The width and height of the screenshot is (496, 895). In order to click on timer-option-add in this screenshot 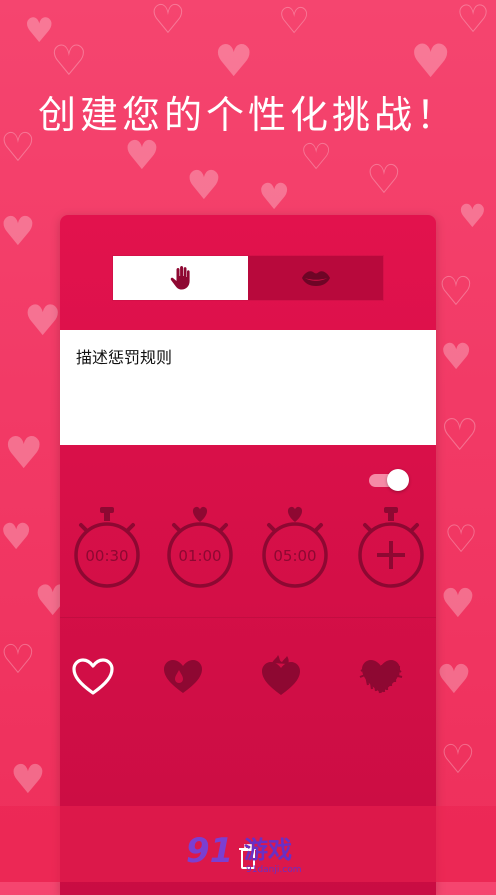, I will do `click(391, 553)`.